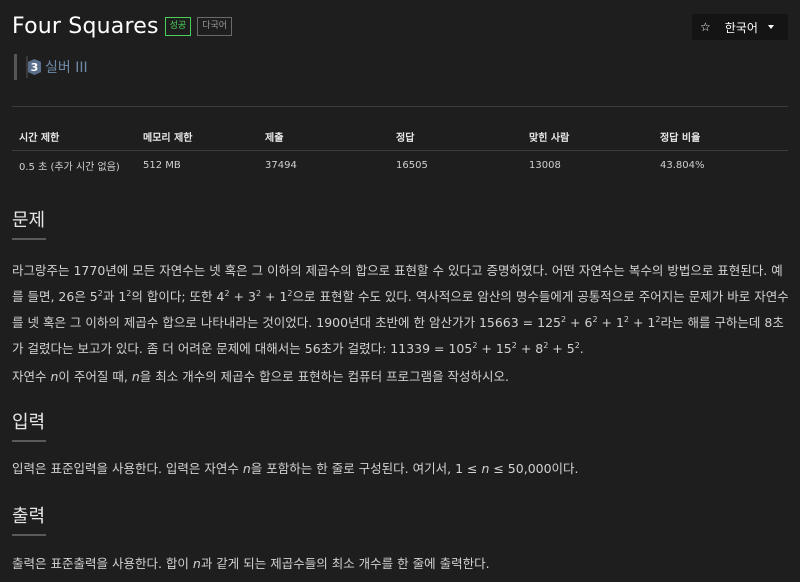 The height and width of the screenshot is (582, 800). I want to click on tier-label: 실버 III, so click(66, 67).